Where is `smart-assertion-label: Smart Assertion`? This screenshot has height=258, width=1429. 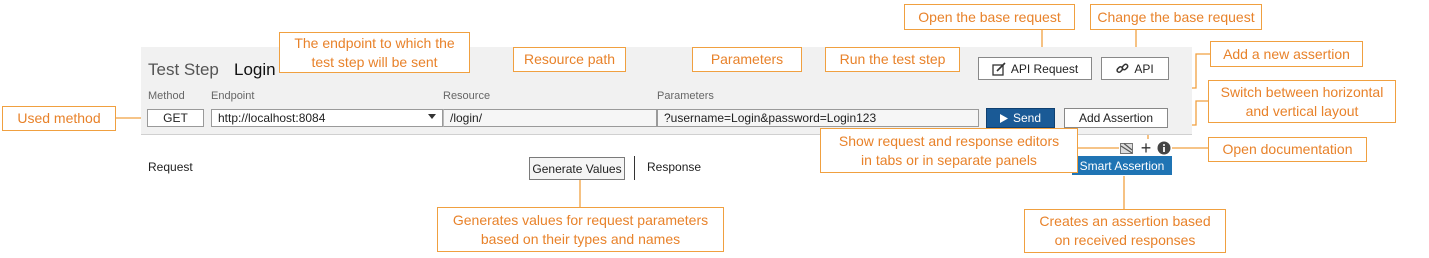 smart-assertion-label: Smart Assertion is located at coordinates (1122, 165).